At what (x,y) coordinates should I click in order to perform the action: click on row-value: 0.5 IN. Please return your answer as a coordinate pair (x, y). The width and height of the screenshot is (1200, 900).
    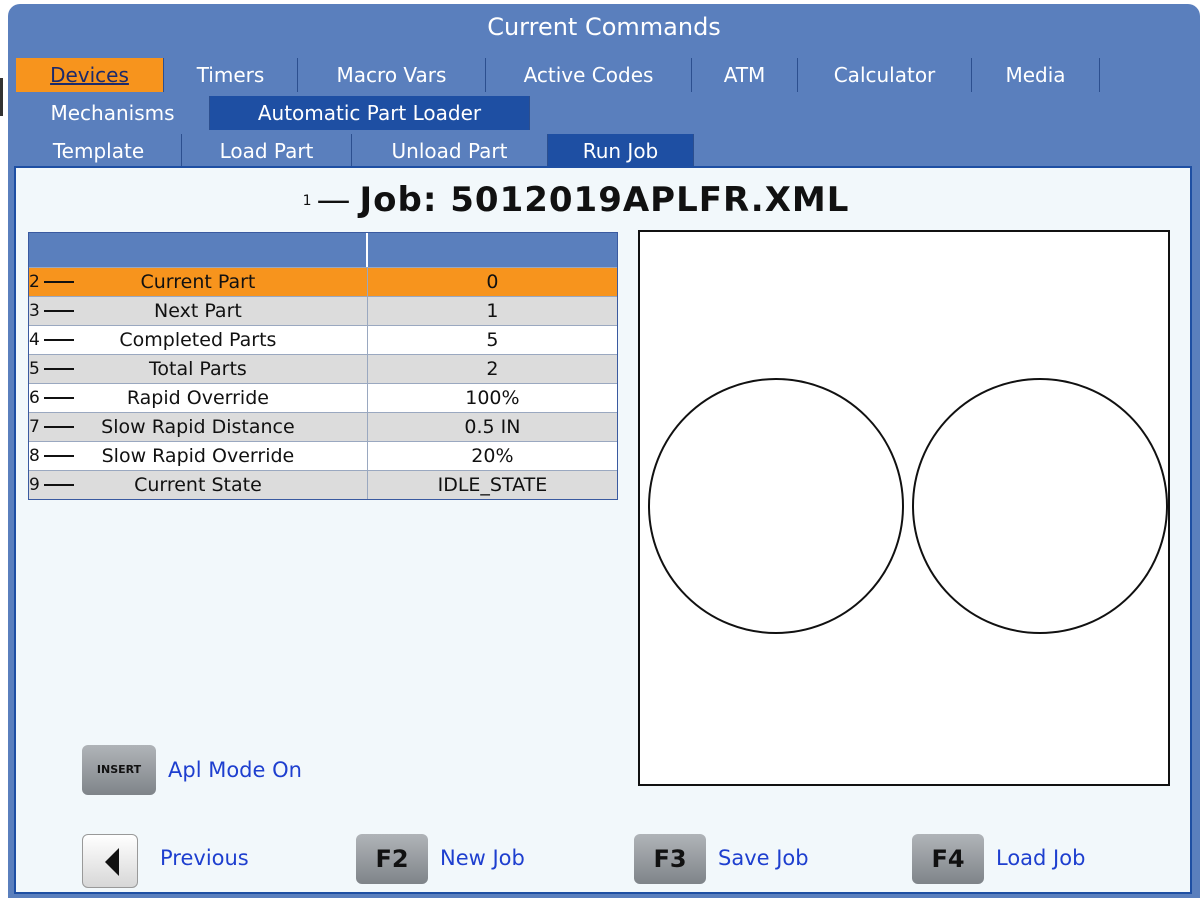
    Looking at the image, I should click on (492, 427).